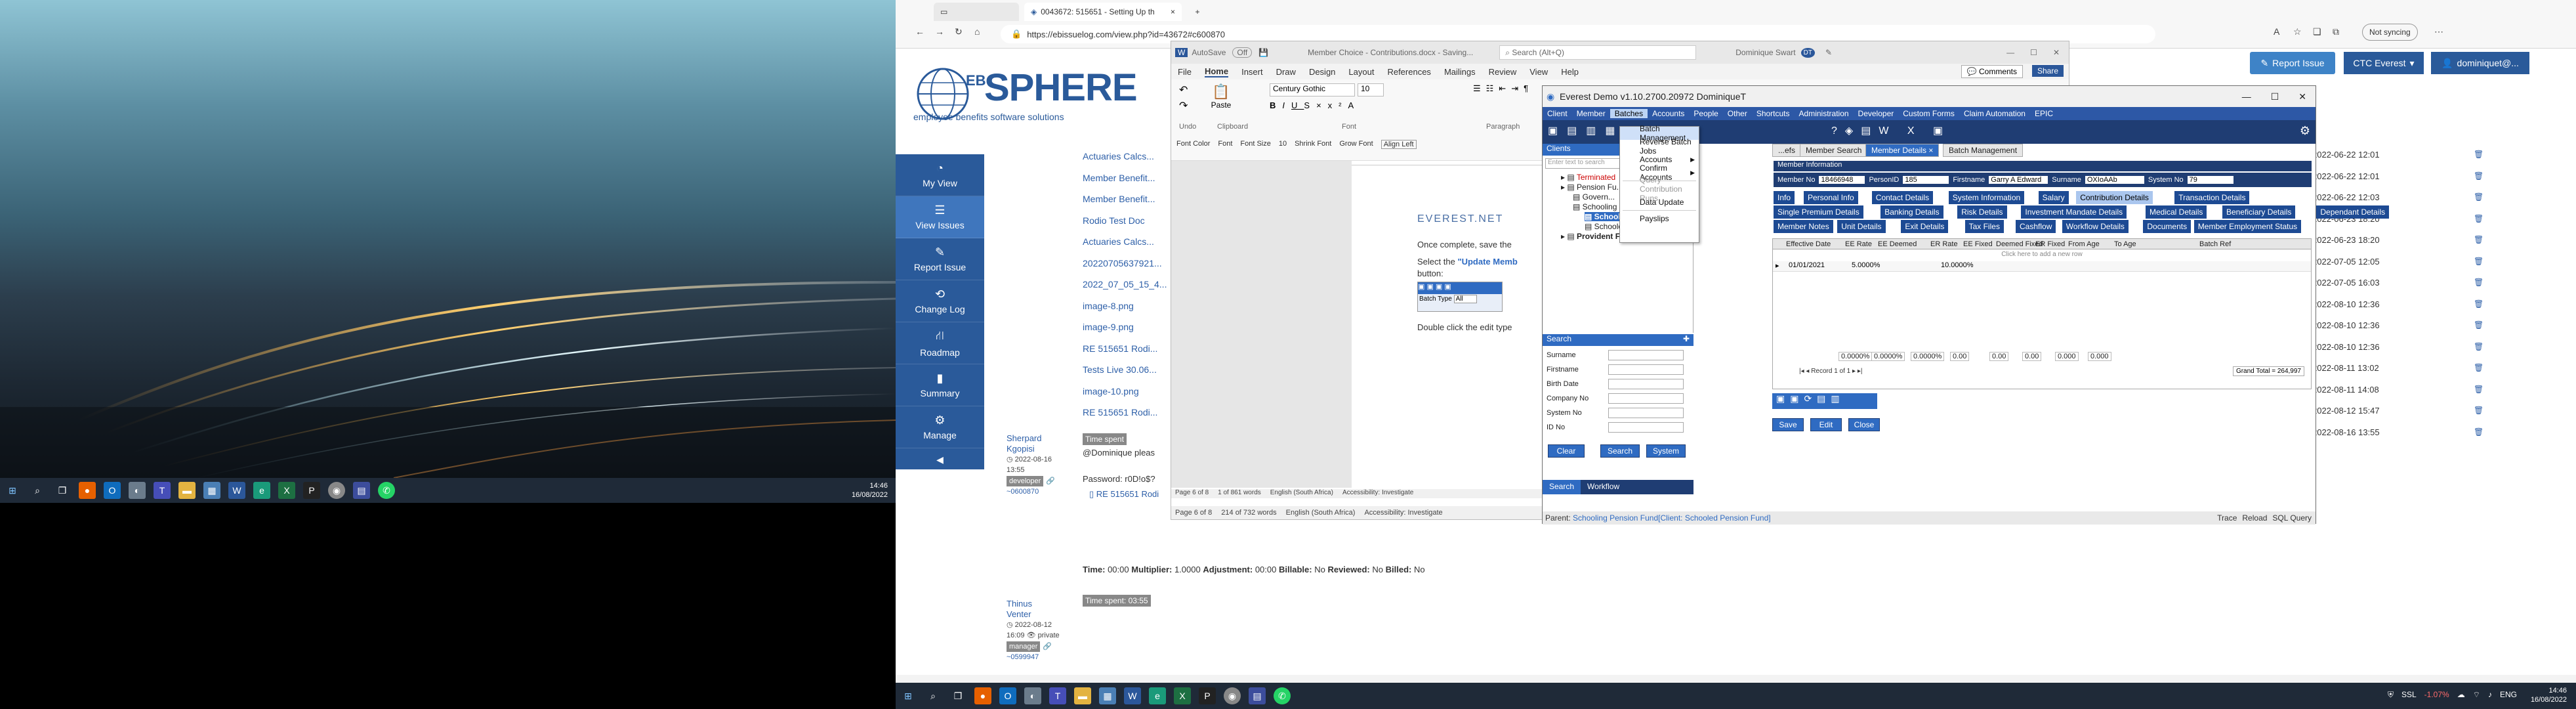 The height and width of the screenshot is (709, 2576). I want to click on clear-button: Clear, so click(1566, 451).